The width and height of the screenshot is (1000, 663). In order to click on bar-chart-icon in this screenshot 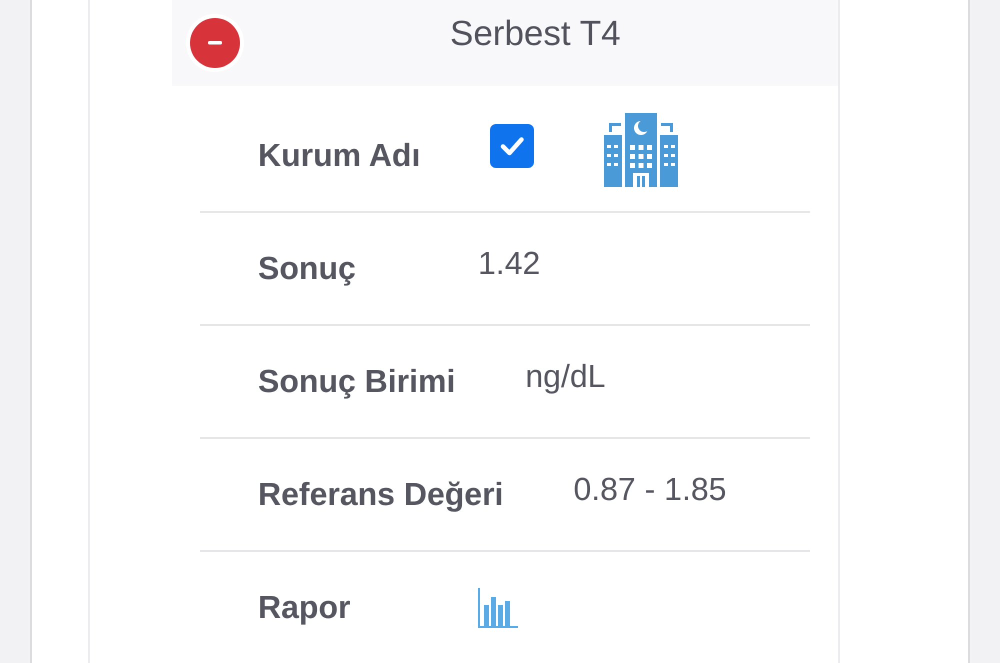, I will do `click(498, 608)`.